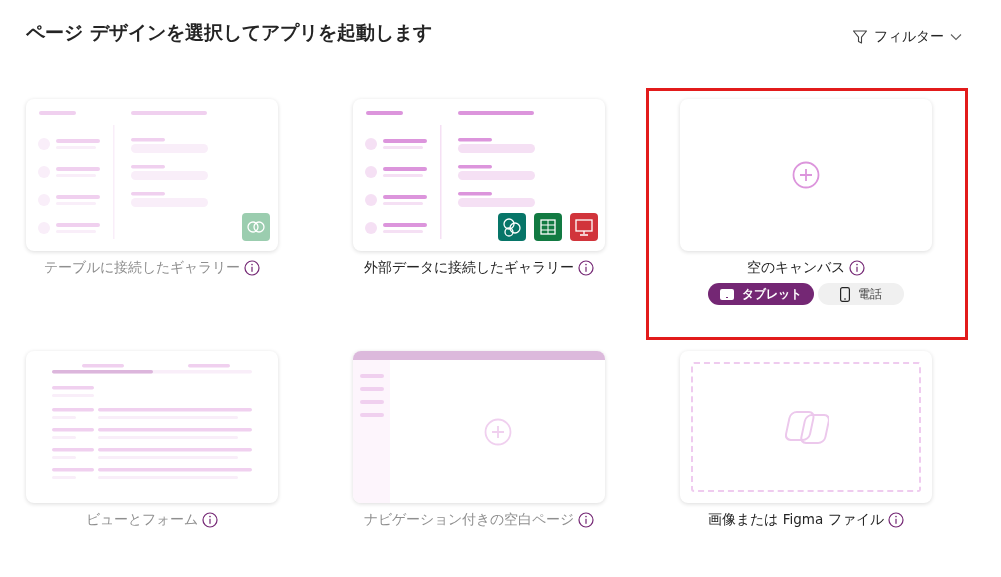 The width and height of the screenshot is (1001, 577). What do you see at coordinates (796, 520) in the screenshot?
I see `template-label: 画像または Figma ファイル` at bounding box center [796, 520].